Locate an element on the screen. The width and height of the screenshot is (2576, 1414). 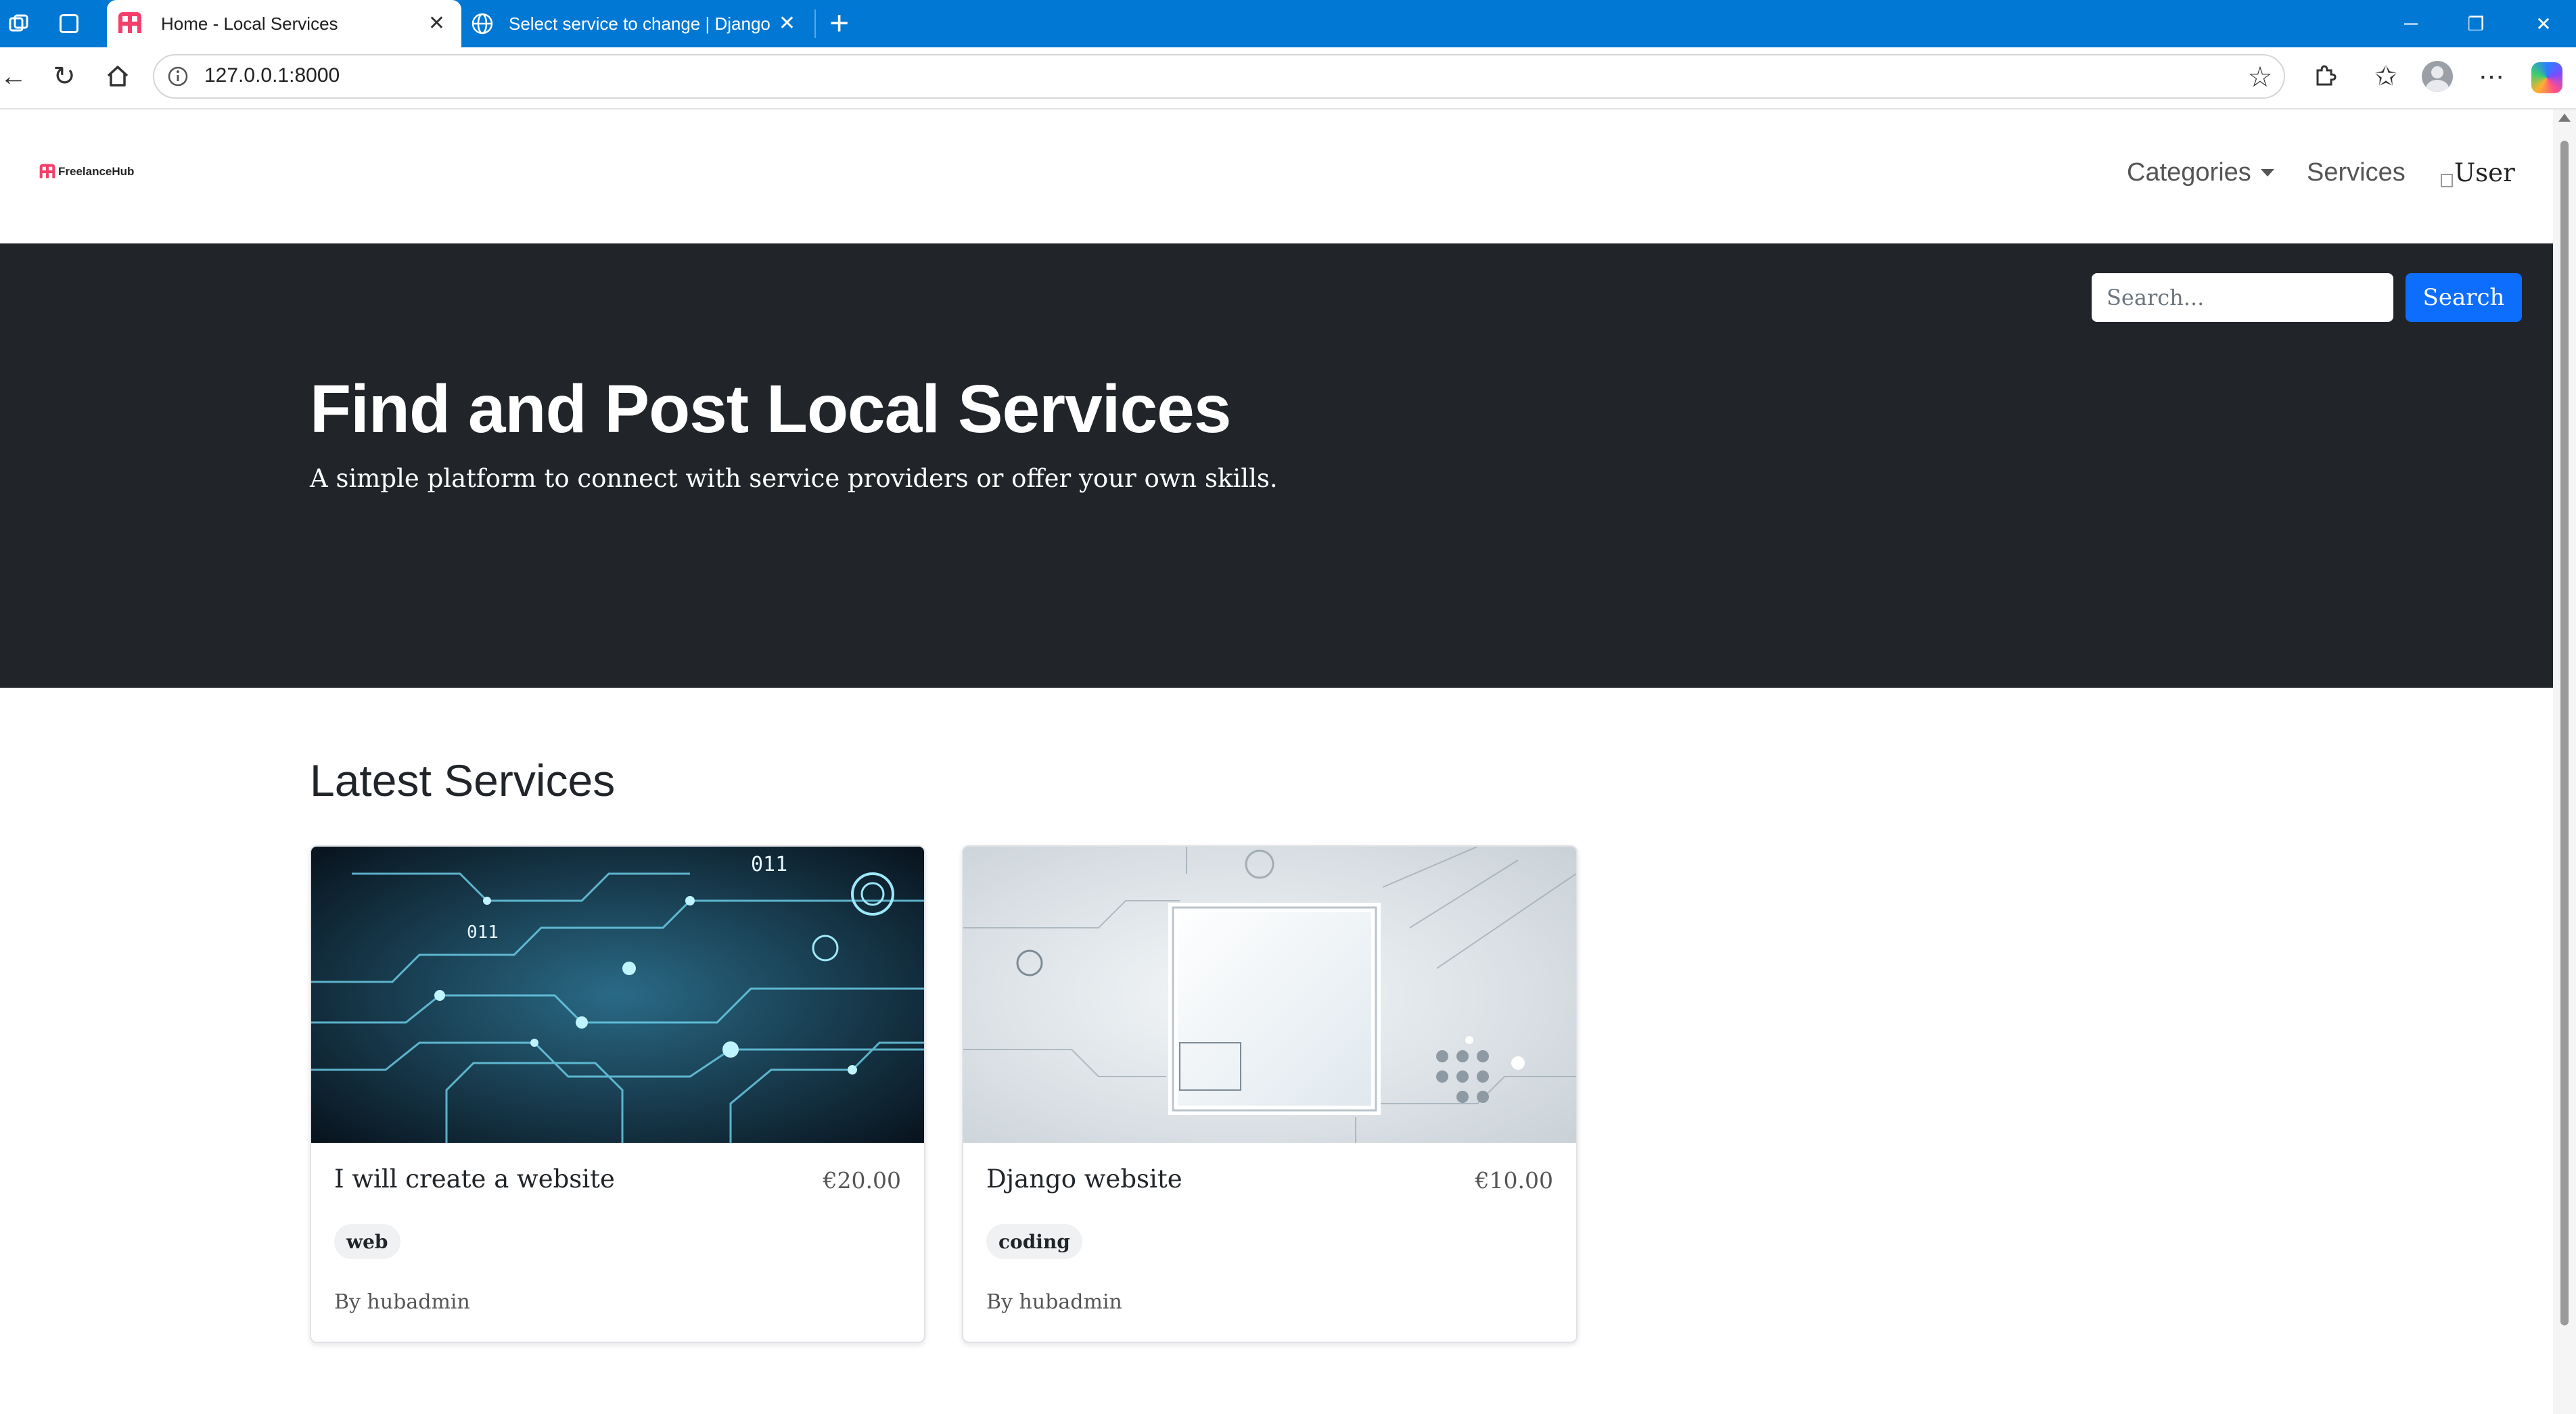
workspaces-icon is located at coordinates (19, 27).